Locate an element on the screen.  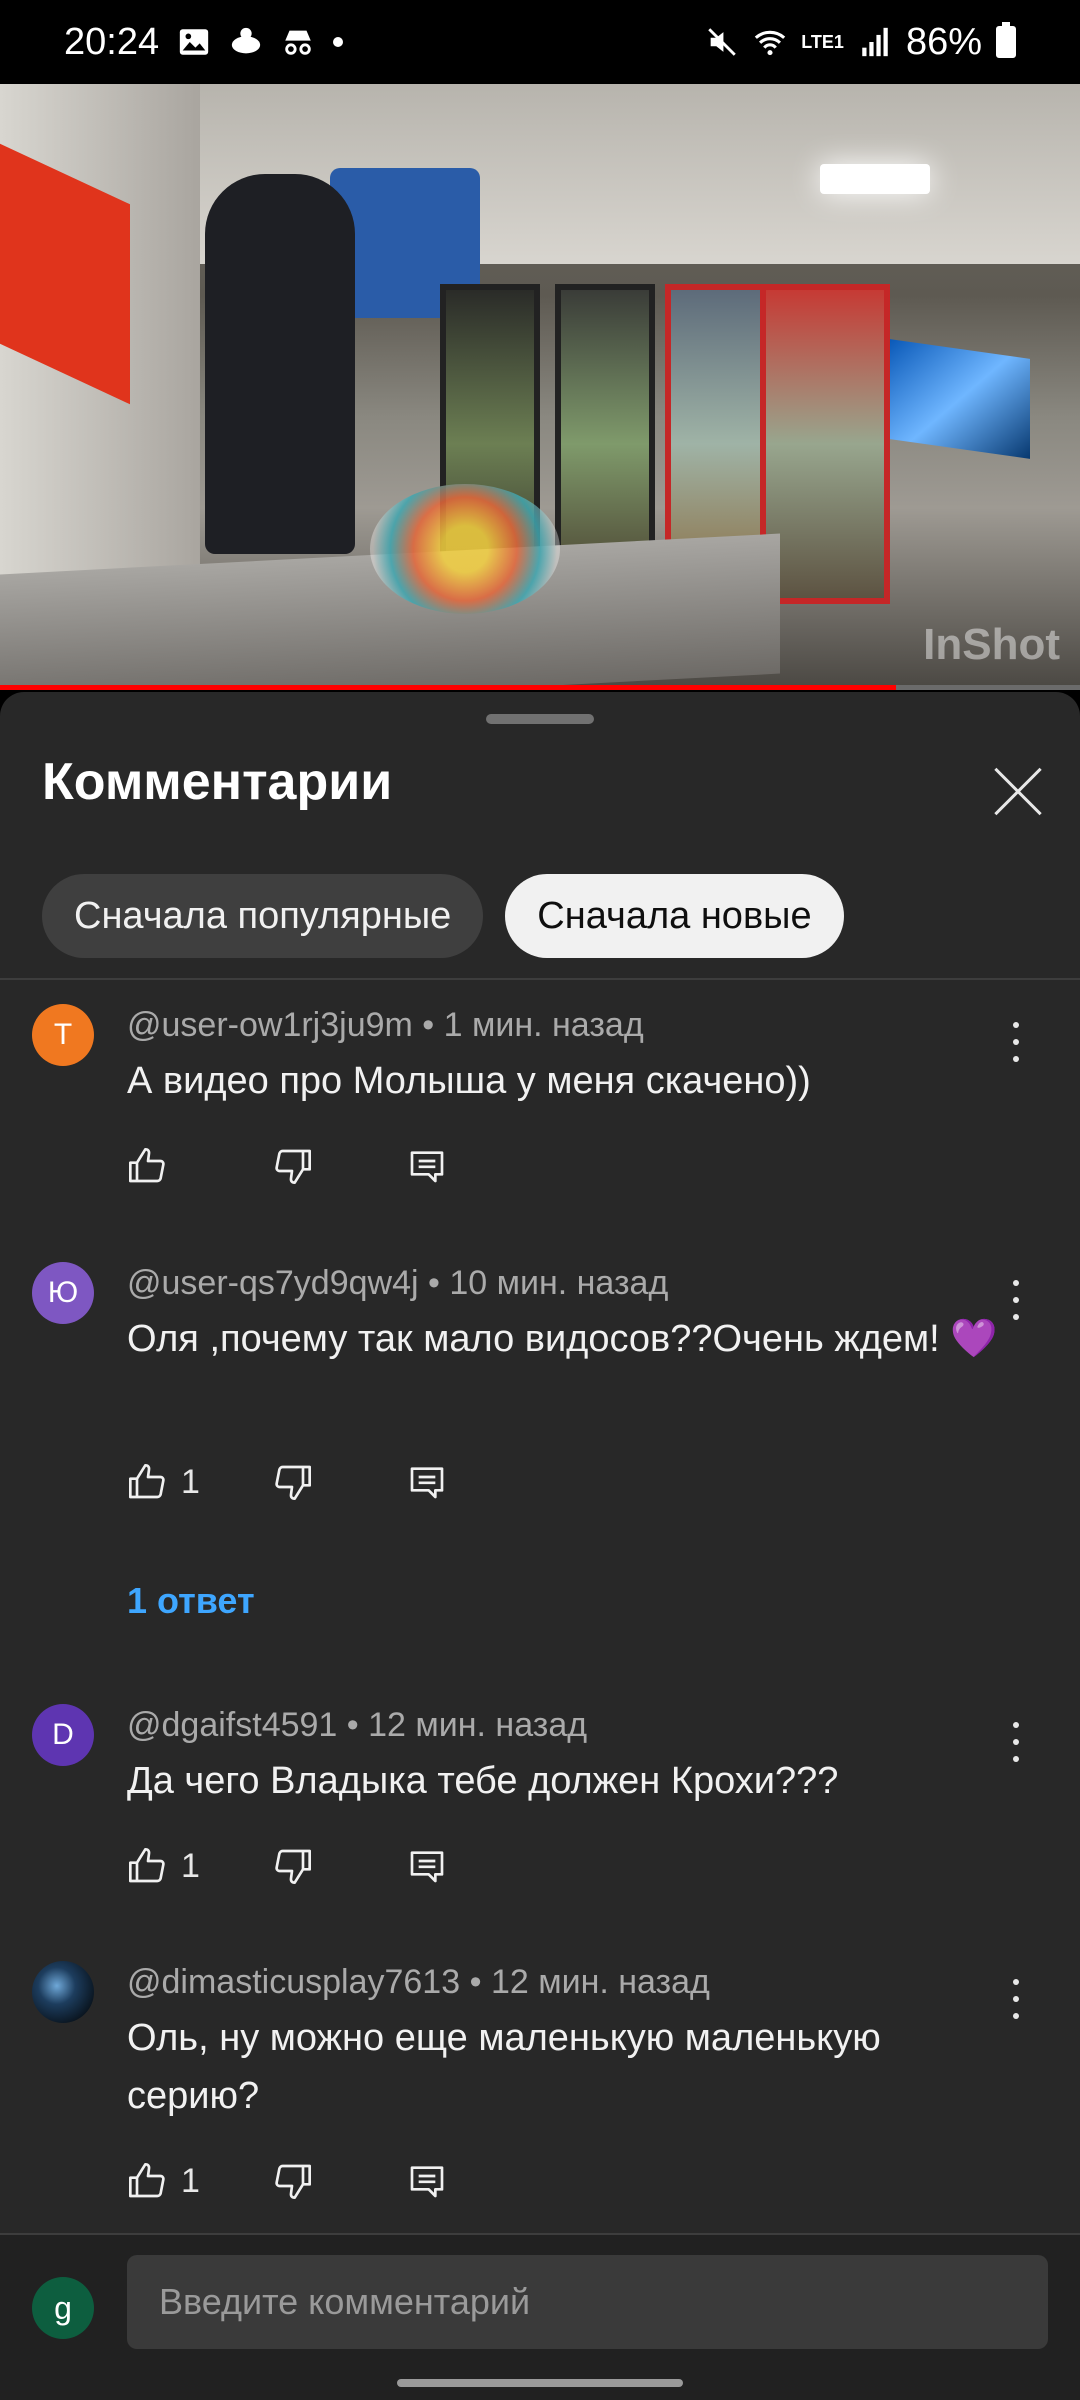
avatar is located at coordinates (63, 1992).